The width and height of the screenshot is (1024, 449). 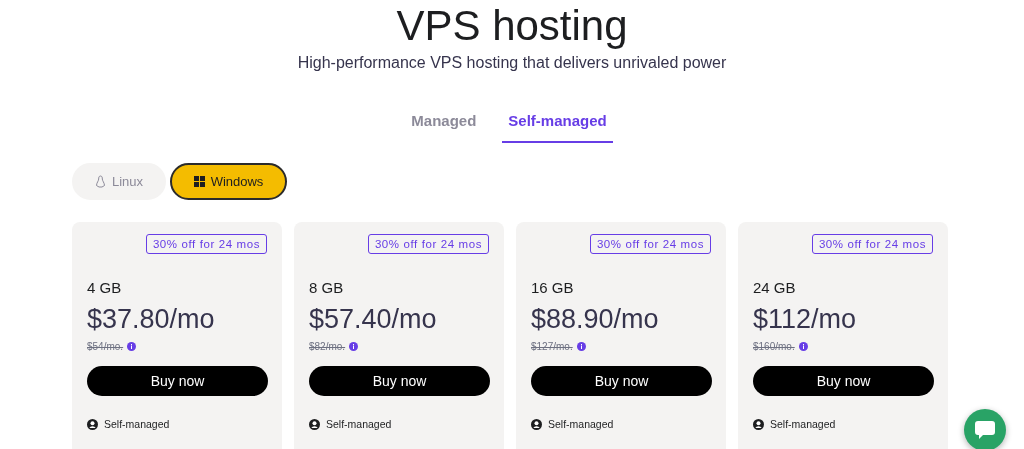 I want to click on old-price: $127/mo., so click(x=552, y=346).